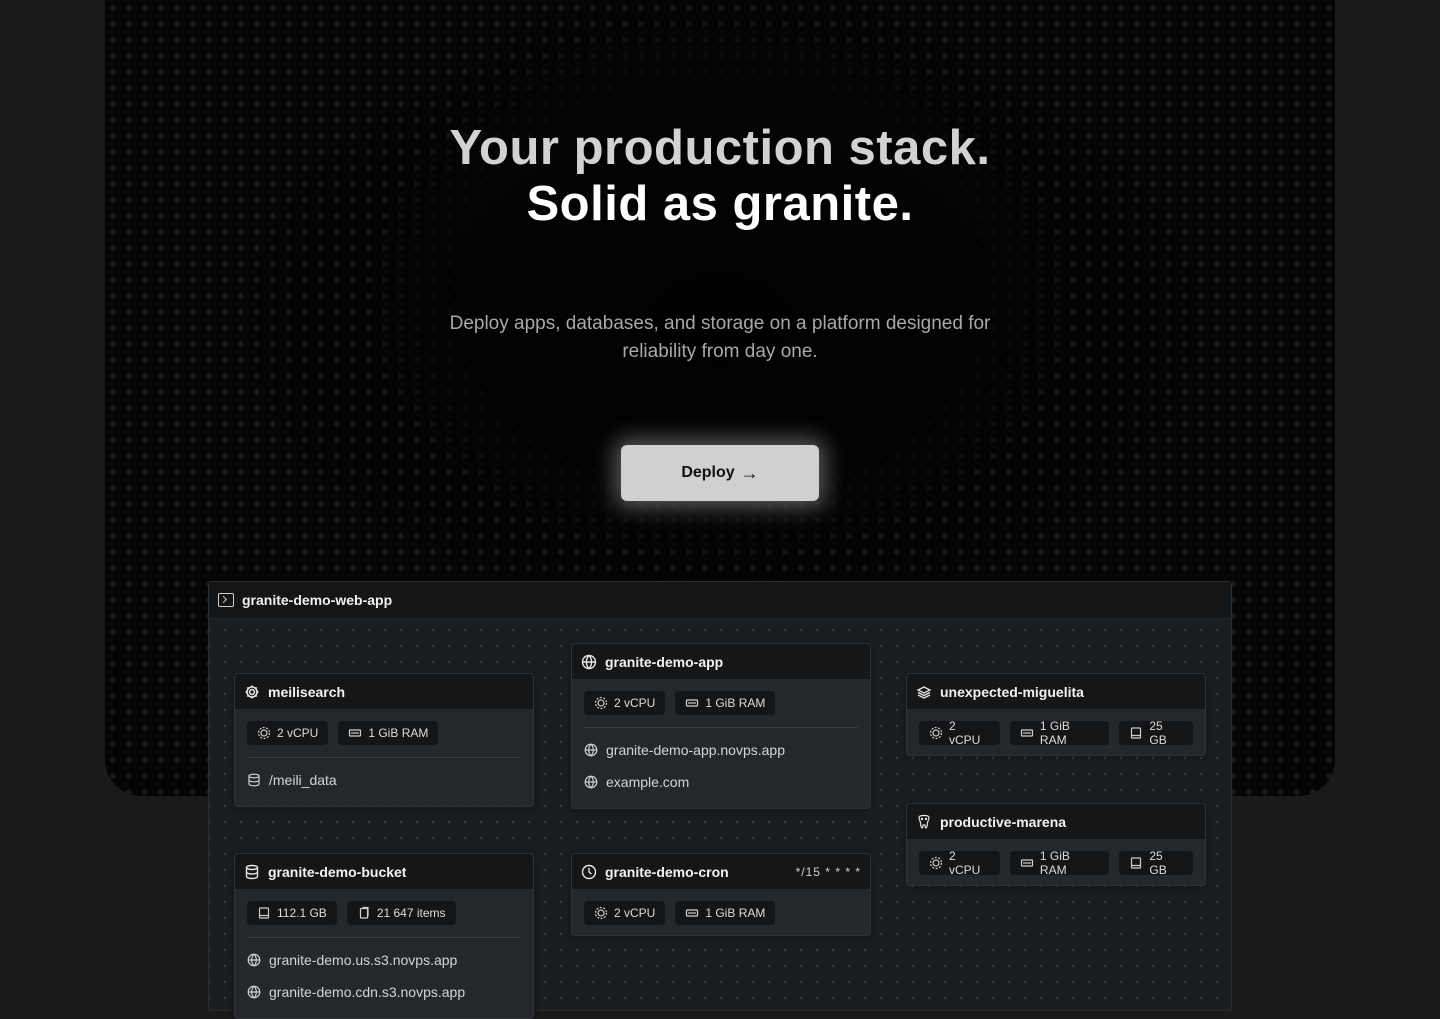  I want to click on size-chip: 112.1 GB, so click(292, 913).